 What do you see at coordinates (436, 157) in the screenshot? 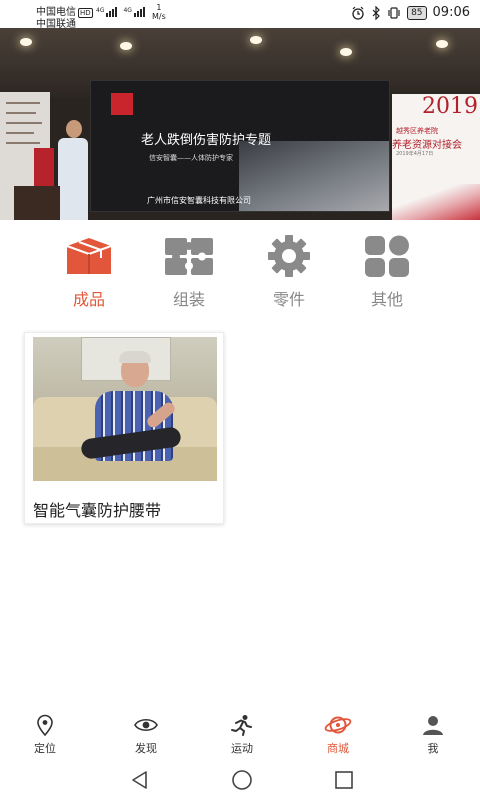
I see `banner-right-poster: 2019 越秀区养老院 养老资源对接会 2019年4月17日` at bounding box center [436, 157].